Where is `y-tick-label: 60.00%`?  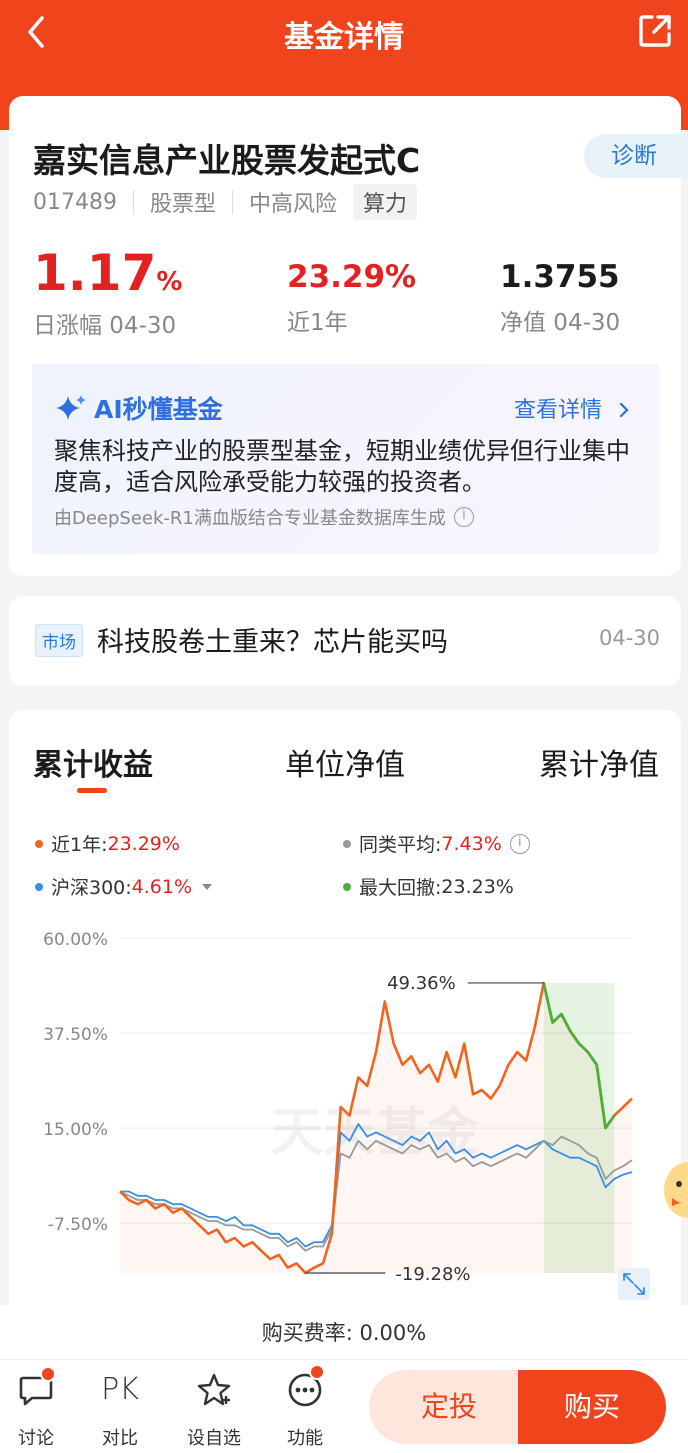
y-tick-label: 60.00% is located at coordinates (75, 940).